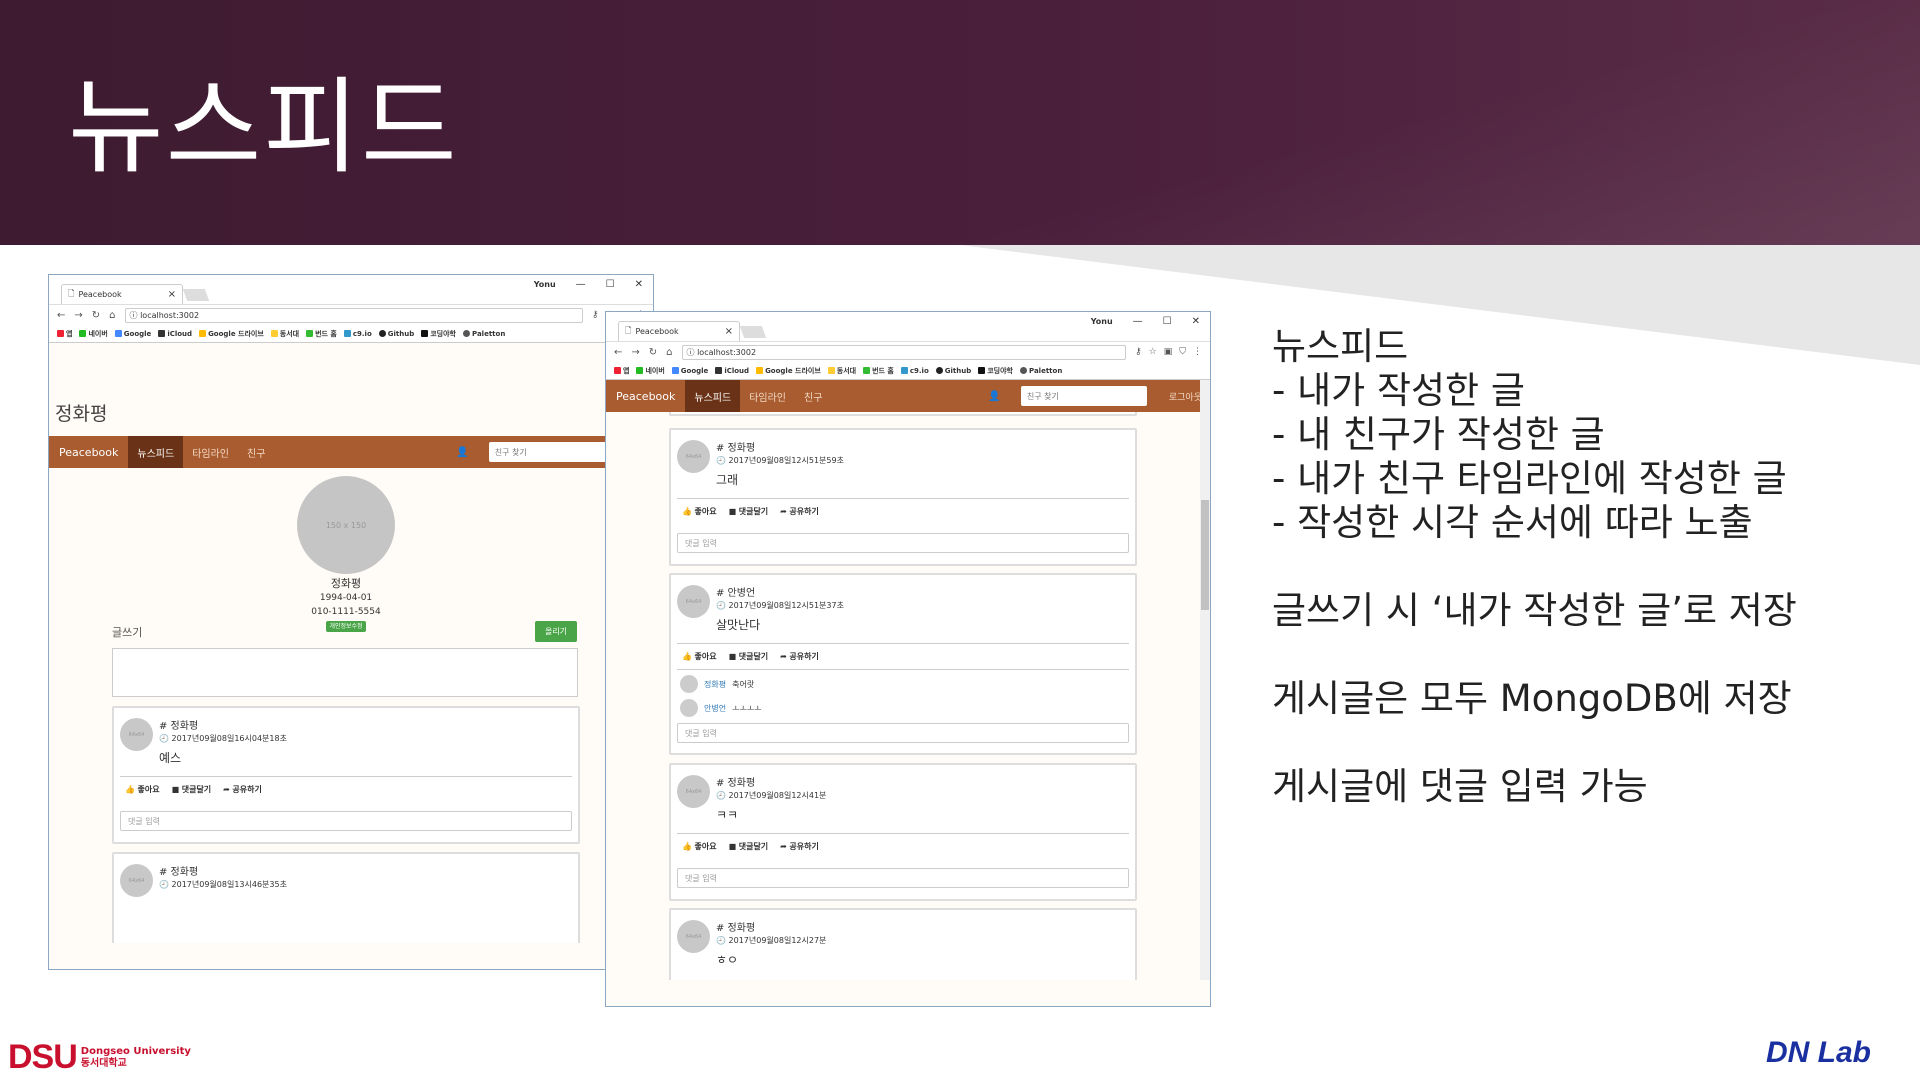  What do you see at coordinates (727, 815) in the screenshot?
I see `post-body: ㅋㅋ` at bounding box center [727, 815].